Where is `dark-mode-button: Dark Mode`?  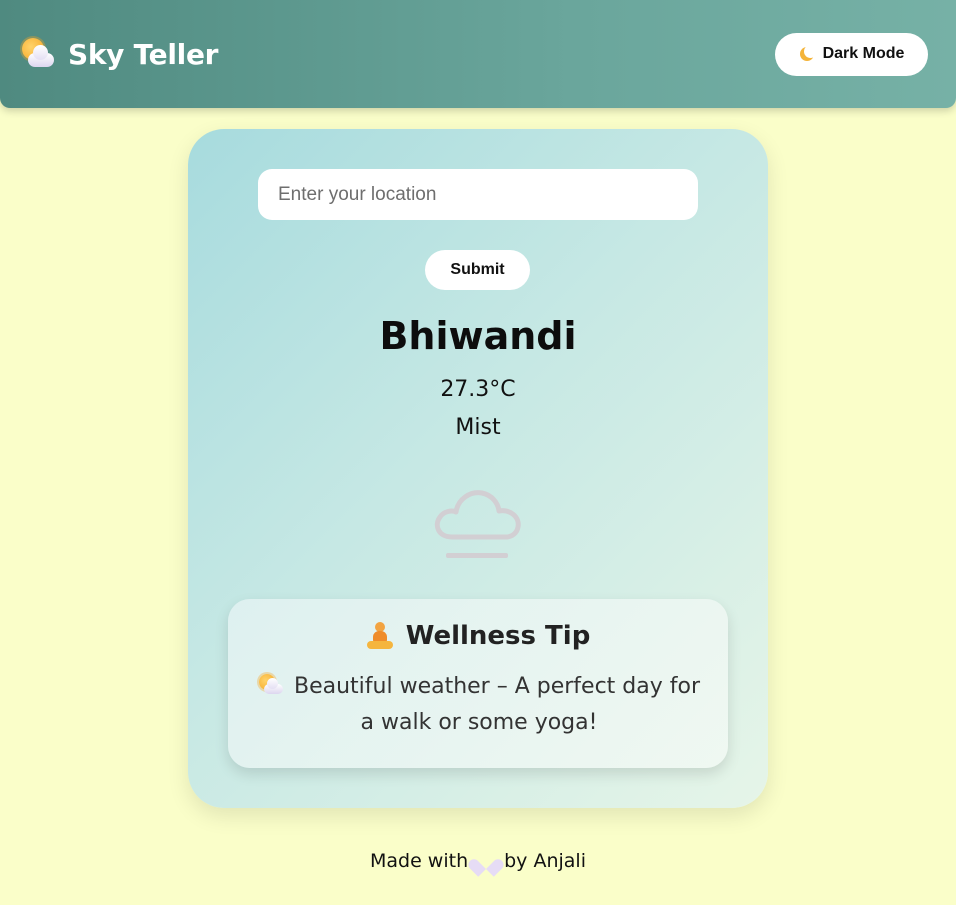
dark-mode-button: Dark Mode is located at coordinates (851, 54).